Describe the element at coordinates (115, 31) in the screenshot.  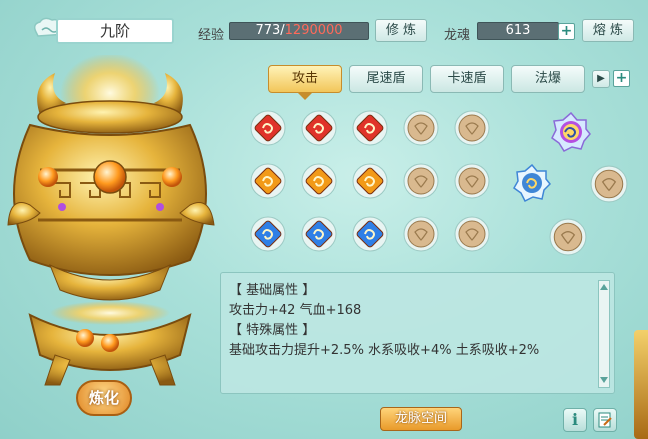
I see `realm-title: 九阶` at that location.